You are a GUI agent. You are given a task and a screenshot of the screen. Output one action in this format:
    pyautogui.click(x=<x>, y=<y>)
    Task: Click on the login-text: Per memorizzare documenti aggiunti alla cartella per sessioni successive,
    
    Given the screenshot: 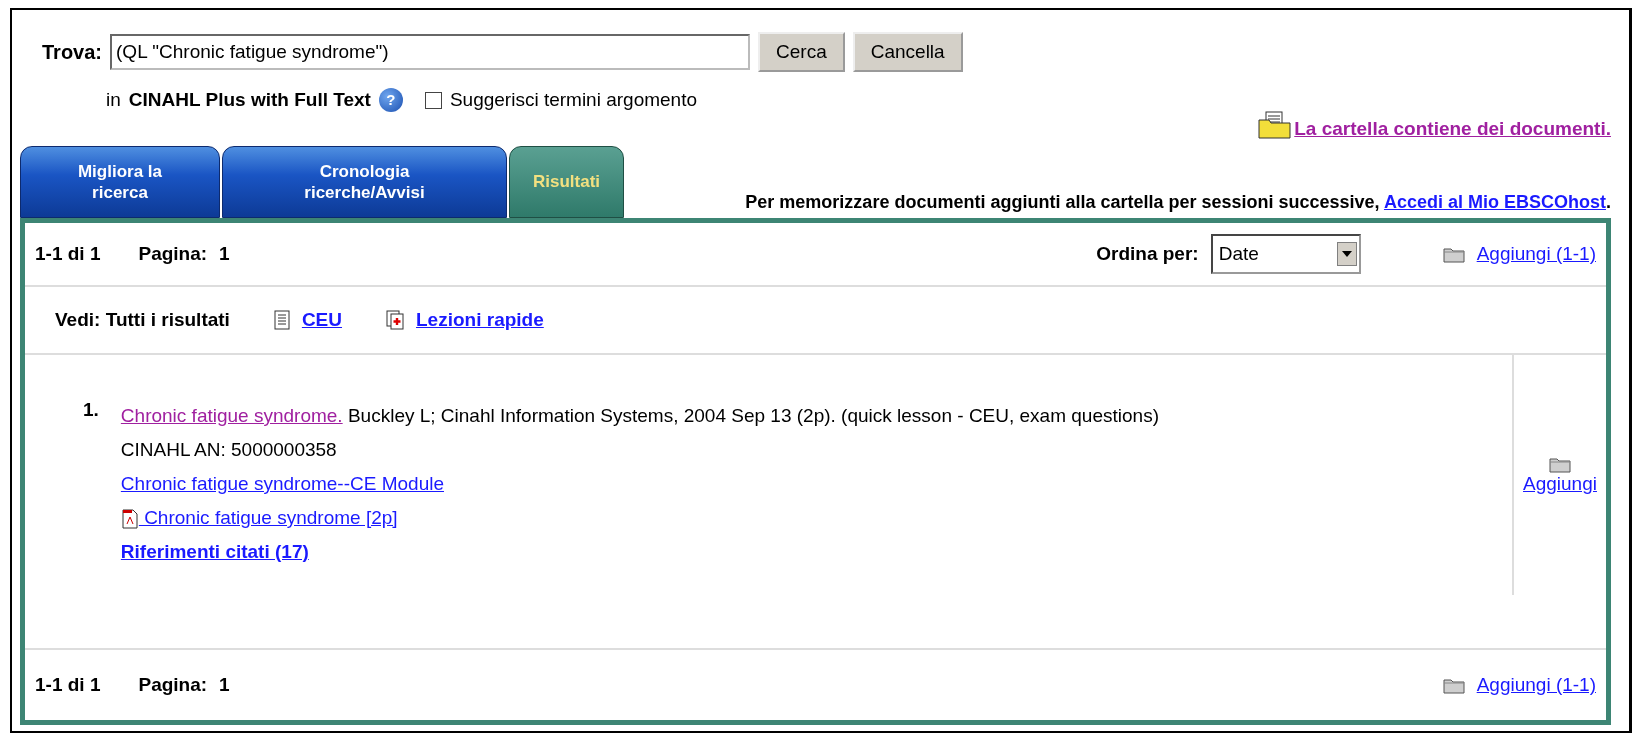 What is the action you would take?
    pyautogui.click(x=1063, y=202)
    